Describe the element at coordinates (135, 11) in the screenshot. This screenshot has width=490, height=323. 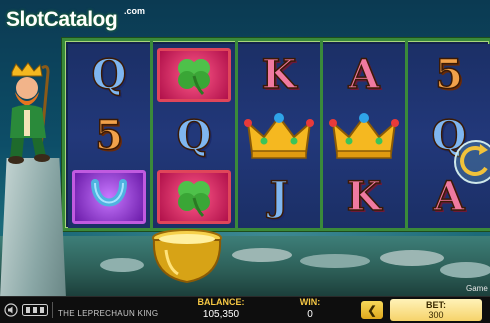
I see `logo-suffix: .com` at that location.